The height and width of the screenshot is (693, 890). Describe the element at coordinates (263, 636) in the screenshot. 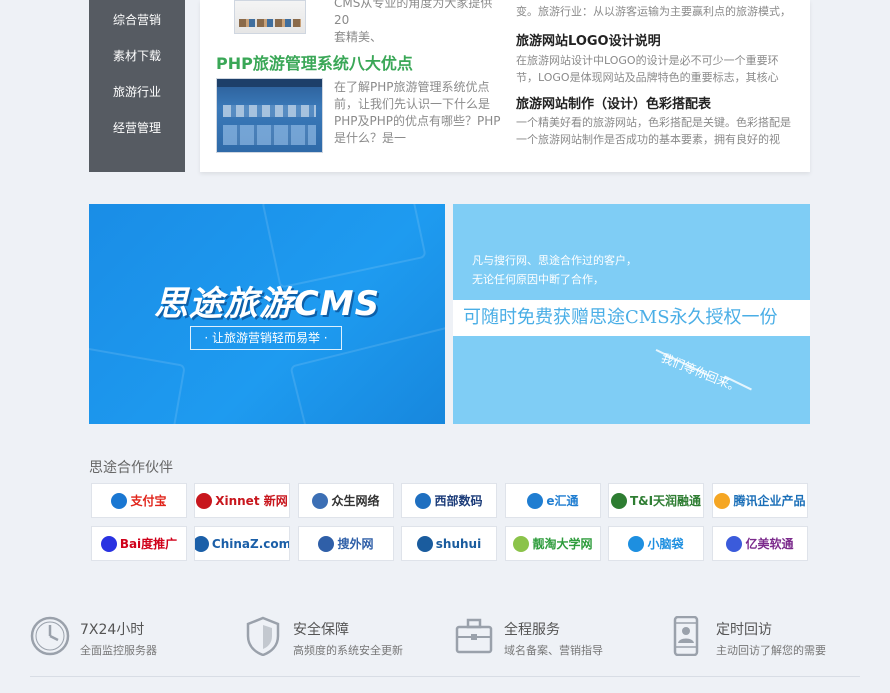

I see `shield-icon` at that location.